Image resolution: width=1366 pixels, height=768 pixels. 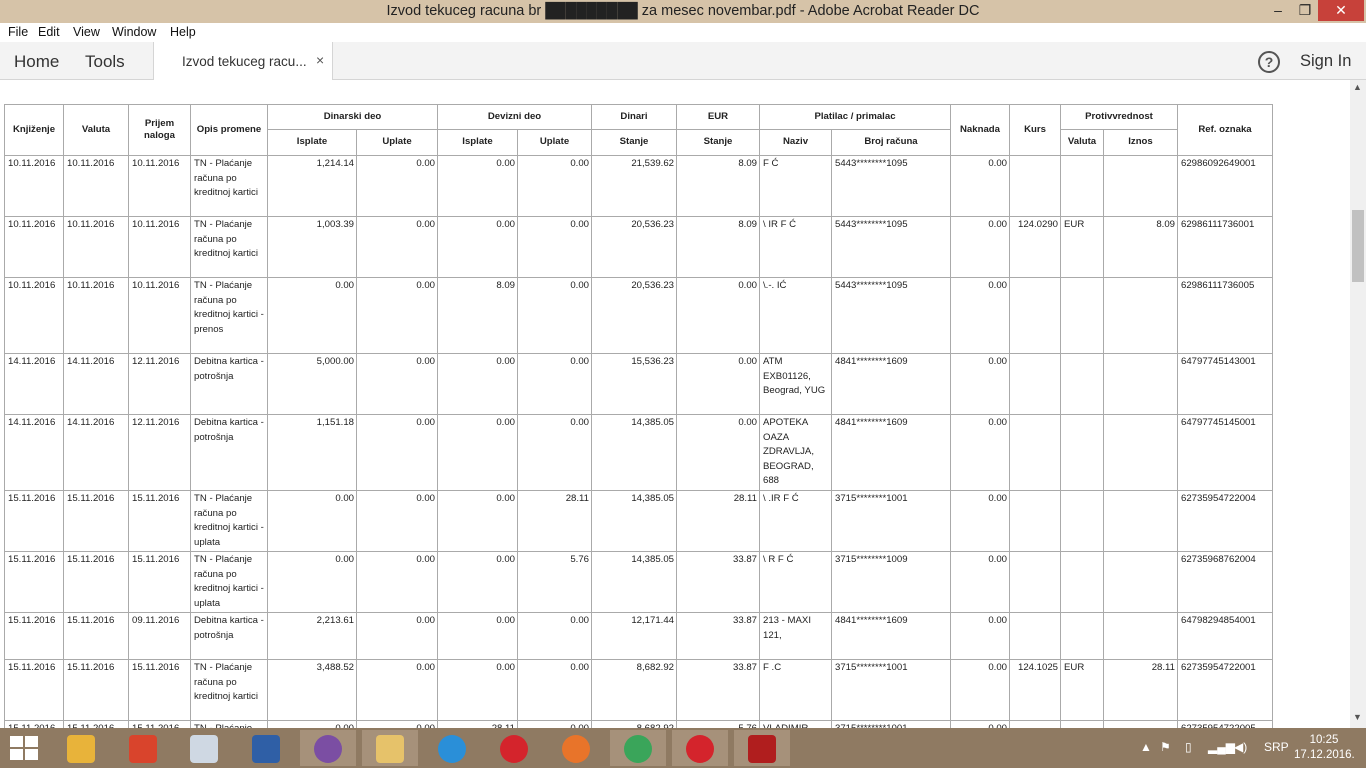 I want to click on cell-ref: 62735968762004, so click(x=1225, y=582).